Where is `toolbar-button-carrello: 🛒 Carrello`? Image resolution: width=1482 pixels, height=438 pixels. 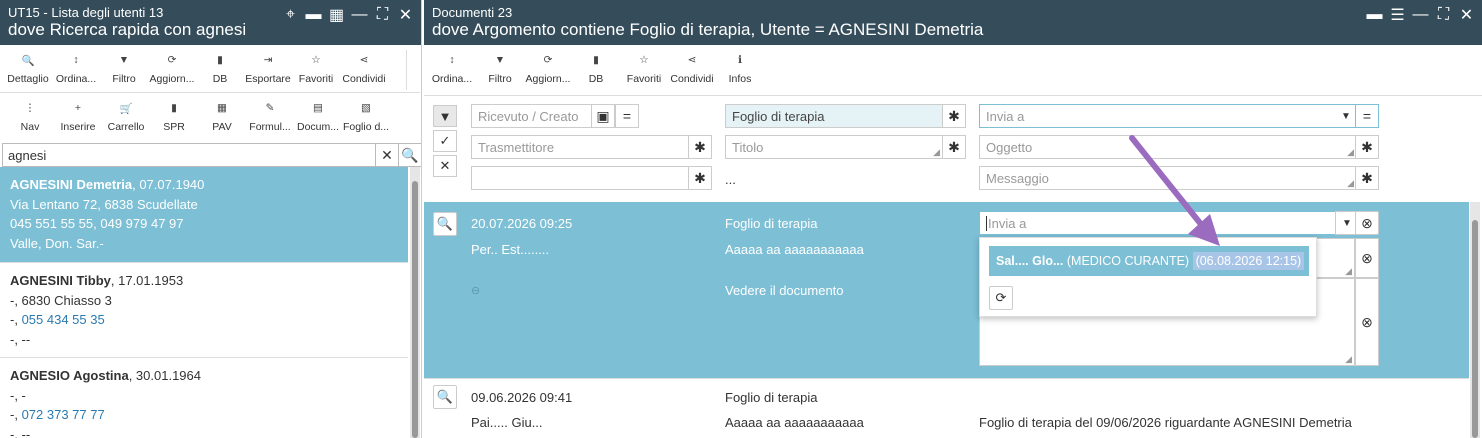 toolbar-button-carrello: 🛒 Carrello is located at coordinates (126, 116).